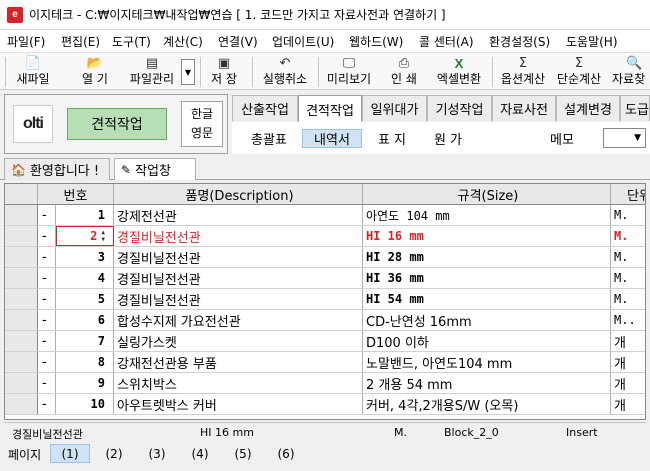 This screenshot has height=471, width=650. What do you see at coordinates (85, 236) in the screenshot?
I see `row-number-editor: 2 ▲ ▼` at bounding box center [85, 236].